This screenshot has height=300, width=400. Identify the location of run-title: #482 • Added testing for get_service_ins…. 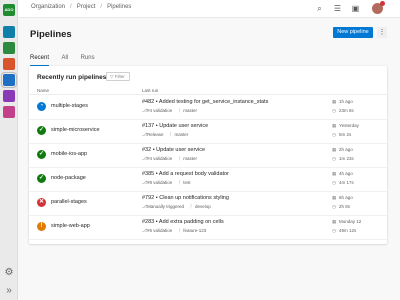
(205, 102).